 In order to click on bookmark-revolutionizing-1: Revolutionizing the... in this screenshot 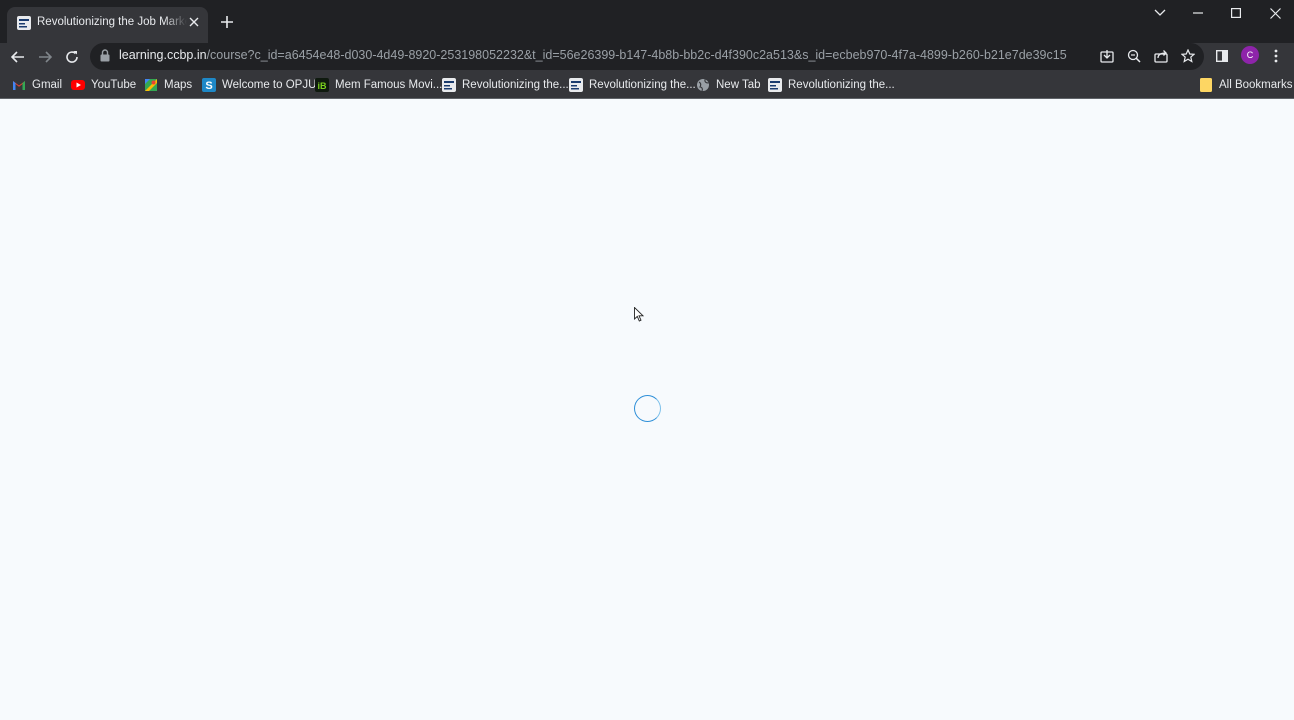, I will do `click(505, 85)`.